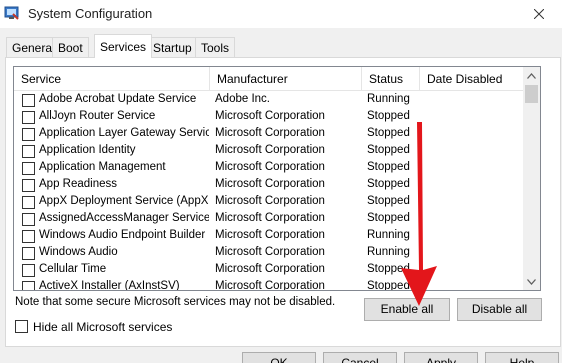  I want to click on service-name: AssignedAccessManager Service, so click(124, 218).